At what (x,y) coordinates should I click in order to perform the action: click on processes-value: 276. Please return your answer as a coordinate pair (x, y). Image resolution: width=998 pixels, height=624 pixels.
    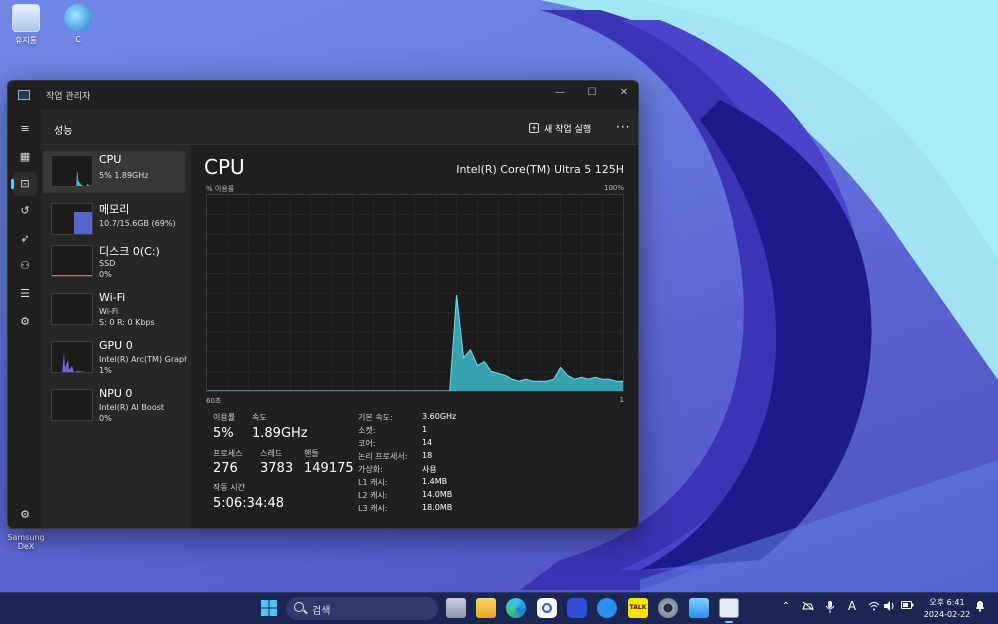
    Looking at the image, I should click on (225, 468).